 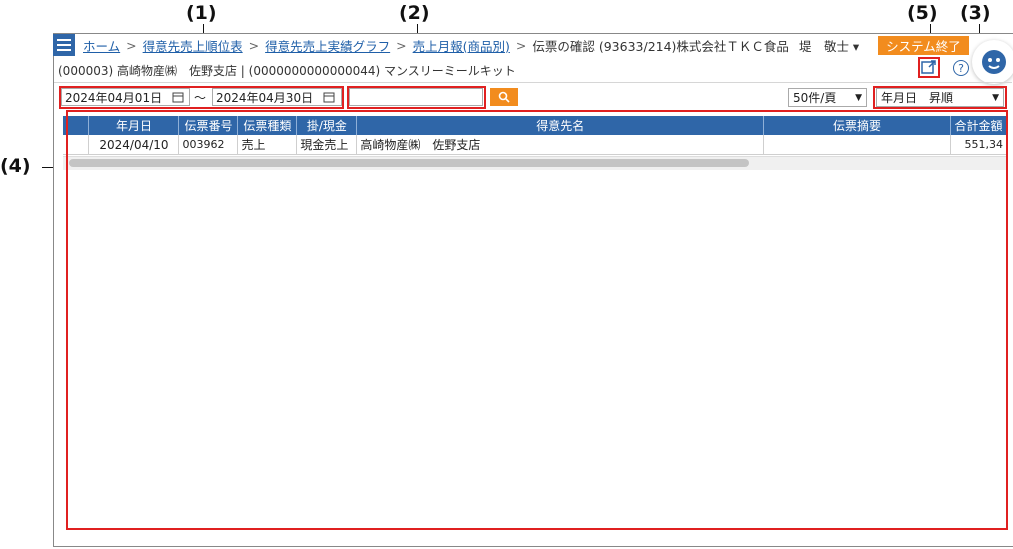 I want to click on breadcrumb-customer-ranking: 得意先売上順位表, so click(x=193, y=45).